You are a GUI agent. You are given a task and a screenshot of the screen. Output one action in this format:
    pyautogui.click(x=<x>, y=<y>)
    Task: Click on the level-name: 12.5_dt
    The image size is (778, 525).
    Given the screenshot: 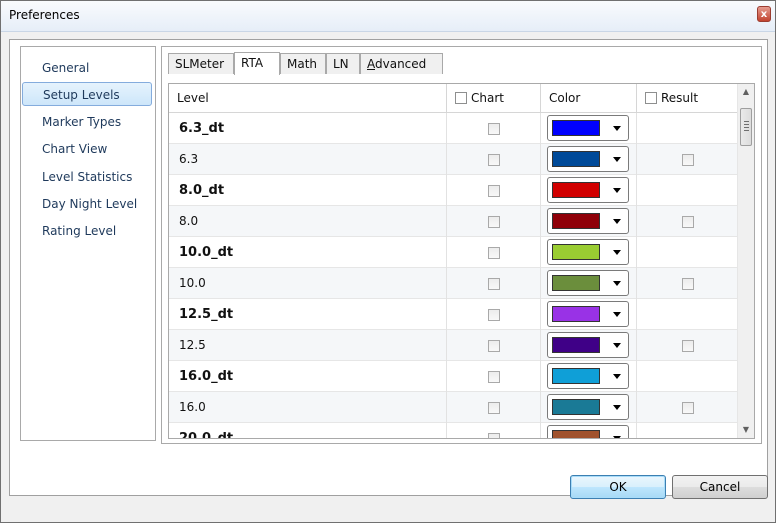 What is the action you would take?
    pyautogui.click(x=308, y=314)
    